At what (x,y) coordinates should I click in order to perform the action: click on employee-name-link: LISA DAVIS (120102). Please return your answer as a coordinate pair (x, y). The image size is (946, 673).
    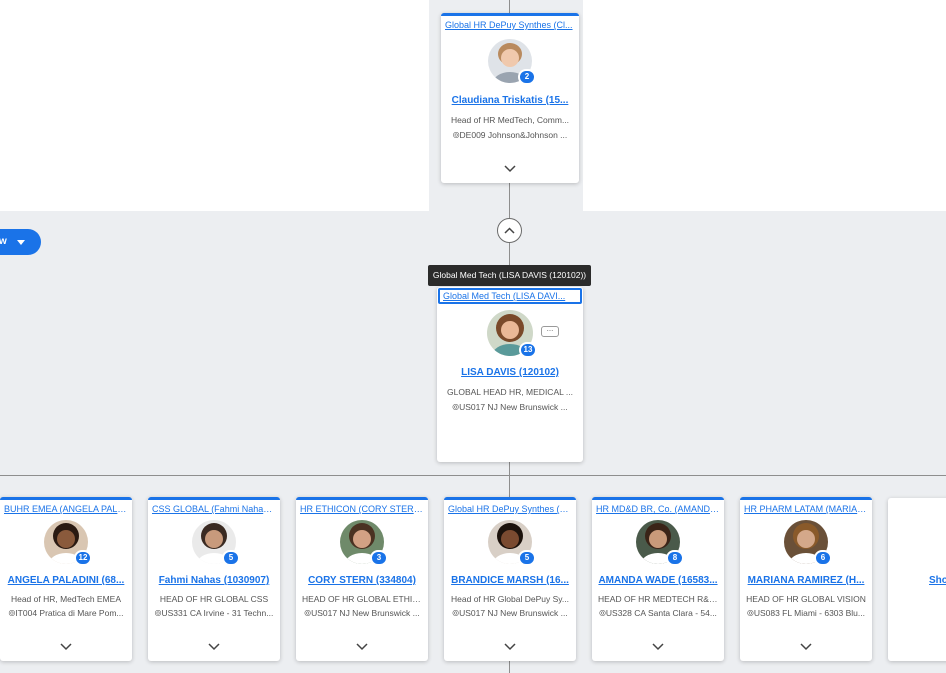
    Looking at the image, I should click on (510, 372).